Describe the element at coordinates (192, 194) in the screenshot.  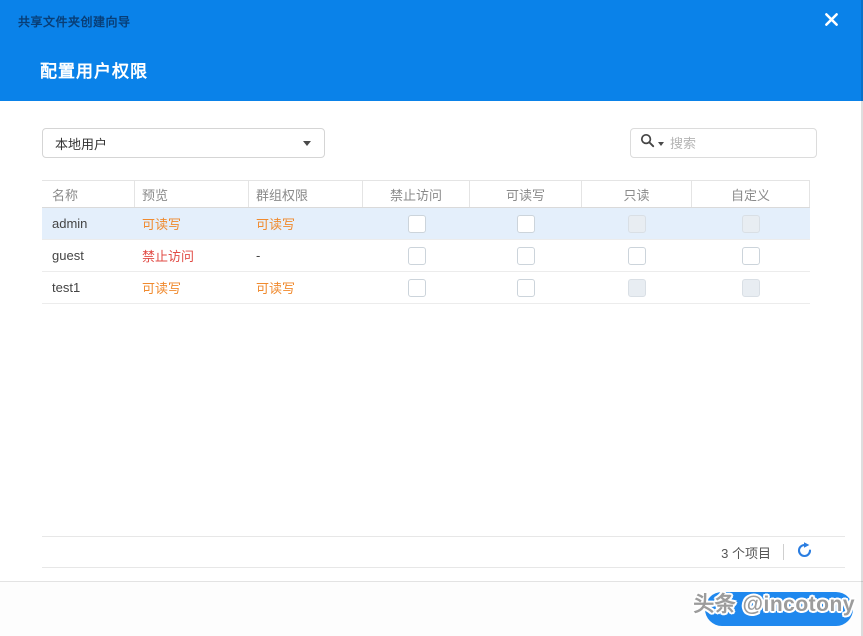
I see `column-header-preview: 预览` at that location.